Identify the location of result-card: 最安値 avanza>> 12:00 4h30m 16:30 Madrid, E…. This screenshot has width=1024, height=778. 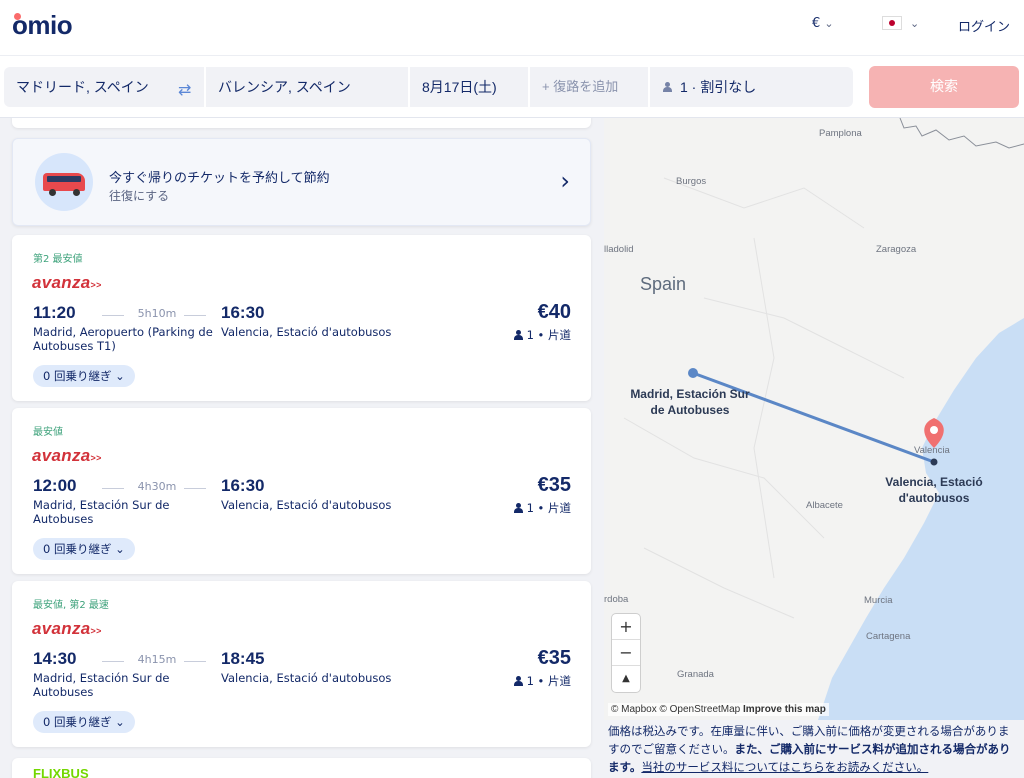
(301, 491).